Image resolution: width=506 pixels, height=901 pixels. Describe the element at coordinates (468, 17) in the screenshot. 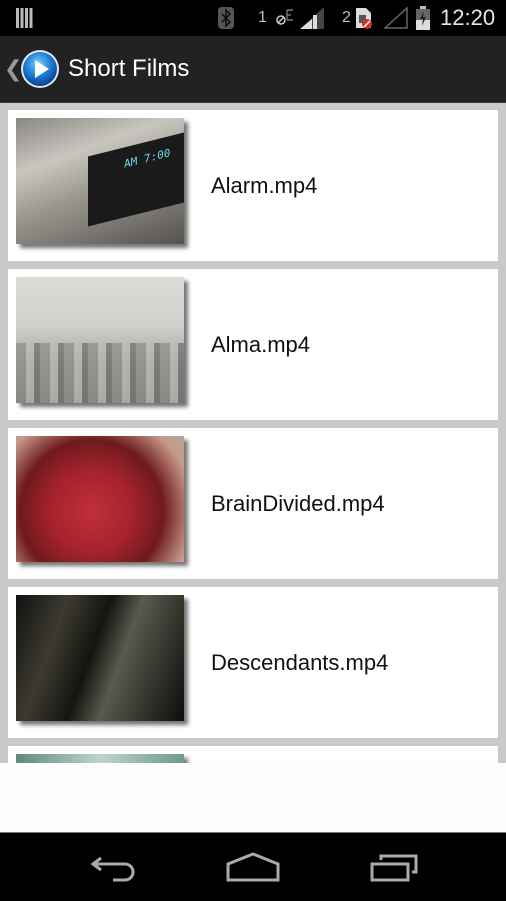

I see `clock: 12:20` at that location.